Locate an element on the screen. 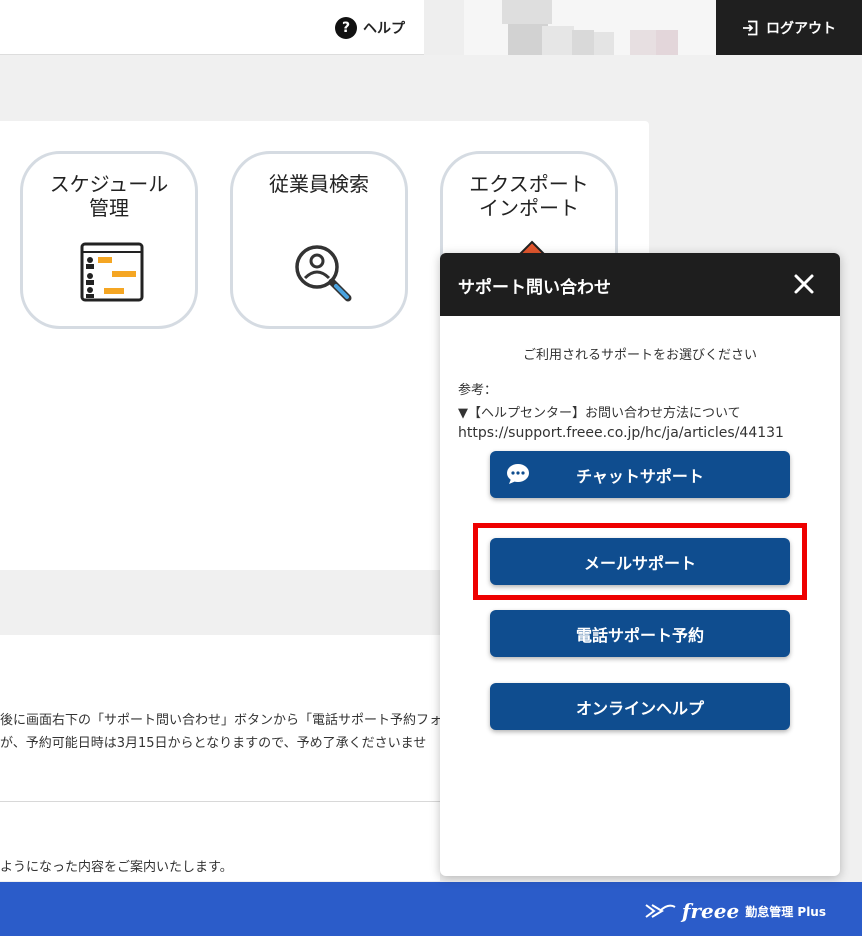 The height and width of the screenshot is (936, 862). chat-support-label: チャットサポート is located at coordinates (640, 476).